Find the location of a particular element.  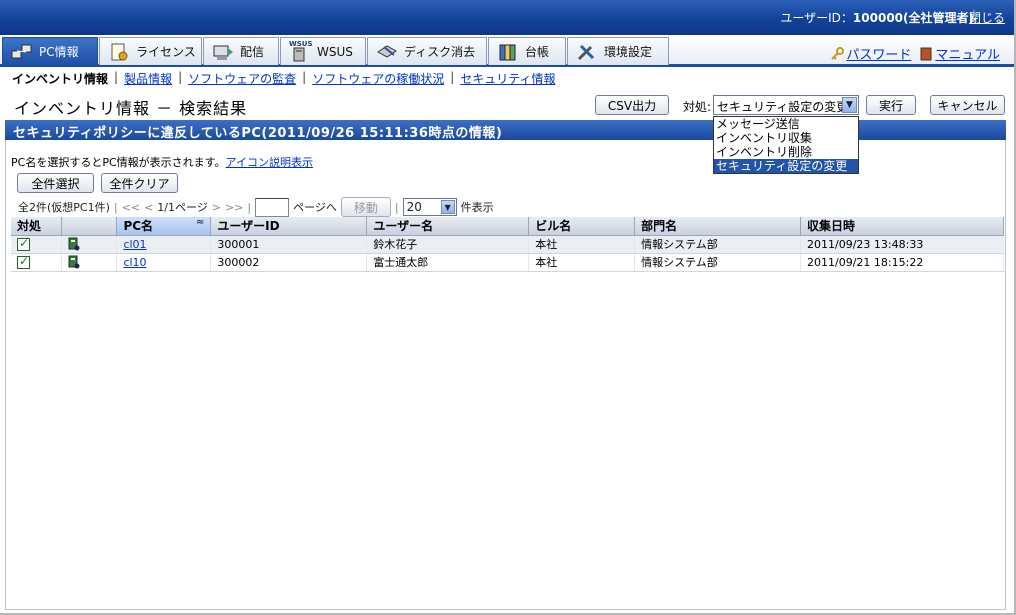

column-header-collected-at: 収集日時 is located at coordinates (902, 226).